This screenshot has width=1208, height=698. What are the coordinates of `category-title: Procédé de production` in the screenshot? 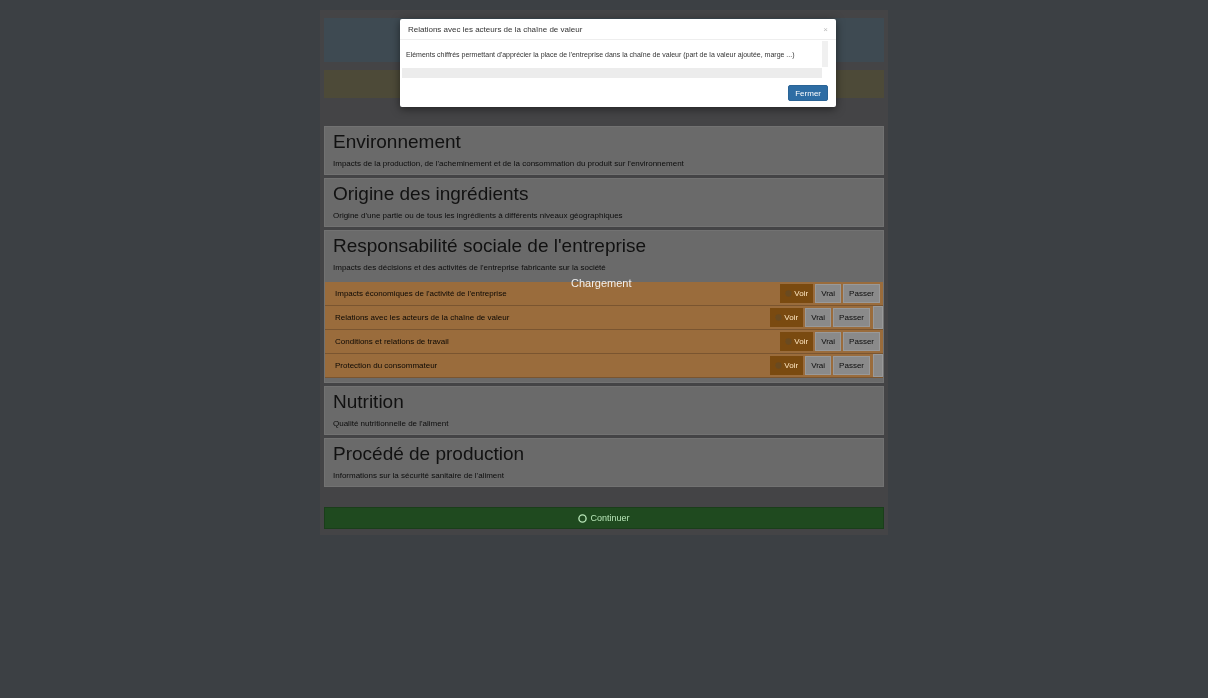 It's located at (429, 454).